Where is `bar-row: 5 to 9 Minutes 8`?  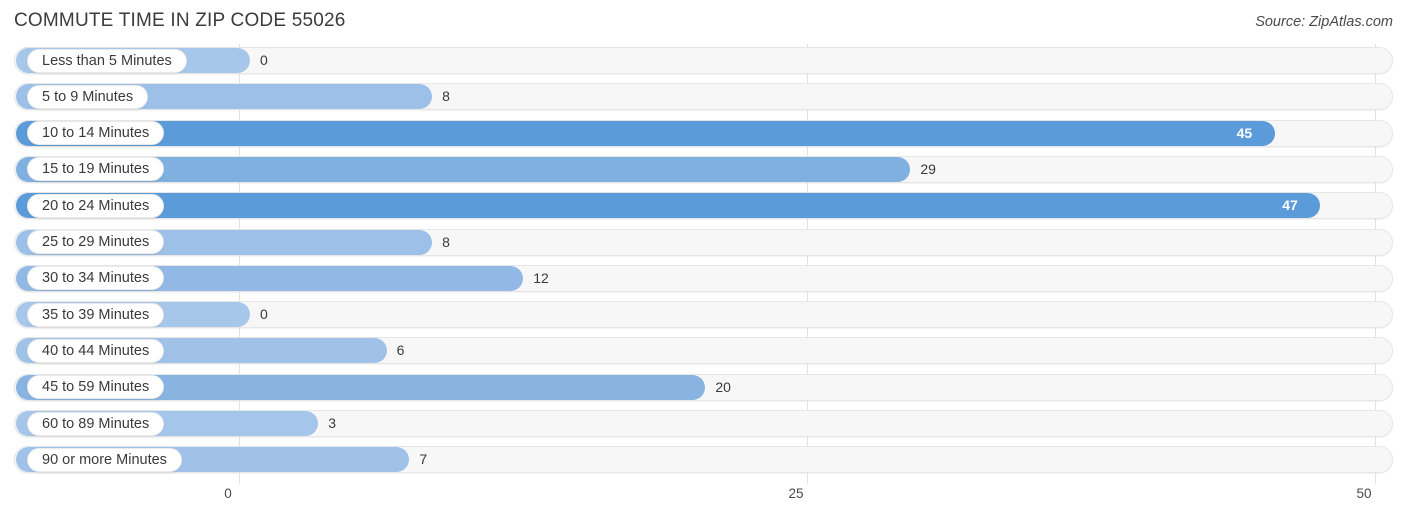
bar-row: 5 to 9 Minutes 8 is located at coordinates (703, 98).